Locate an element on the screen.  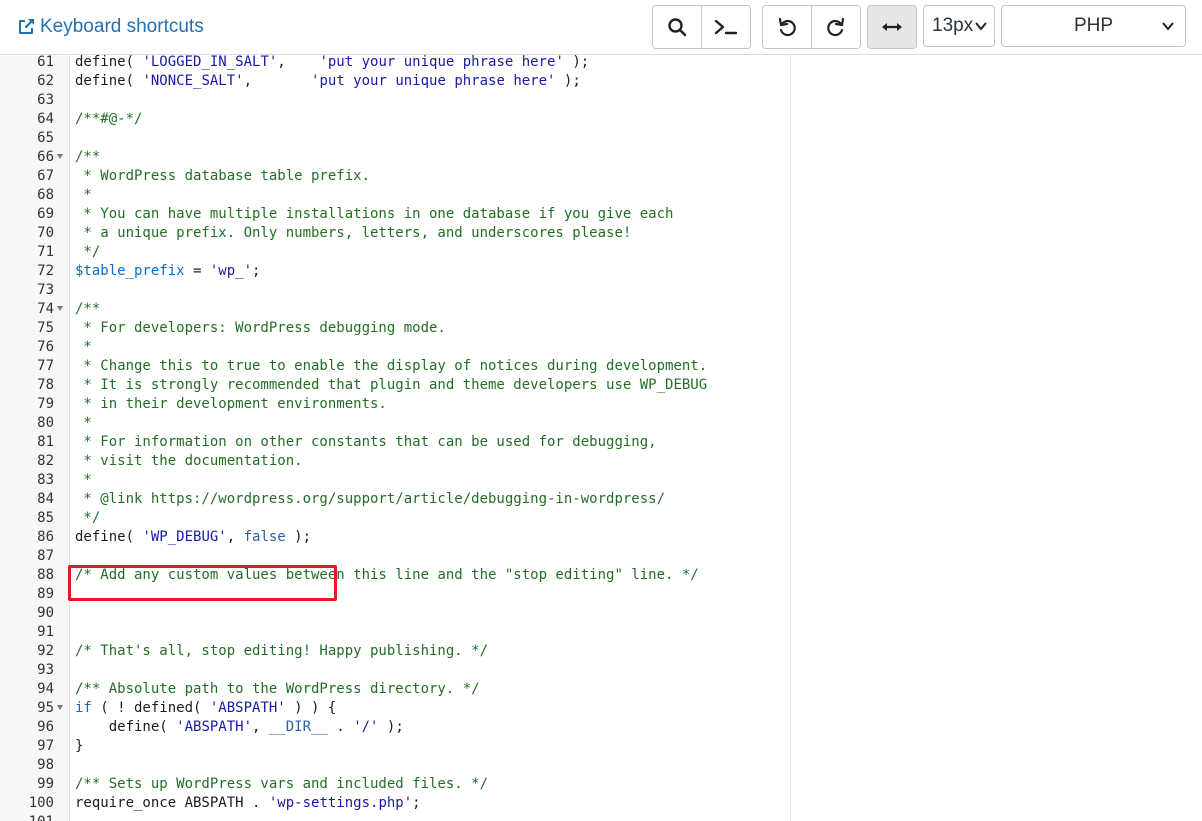
code-text: define( 'ABSPATH', __DIR__ . '/' ); is located at coordinates (239, 727).